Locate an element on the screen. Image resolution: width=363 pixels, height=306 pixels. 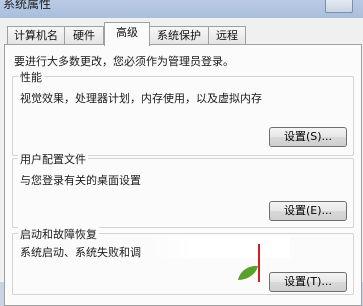
title-bar: 系统属性 is located at coordinates (181, 9).